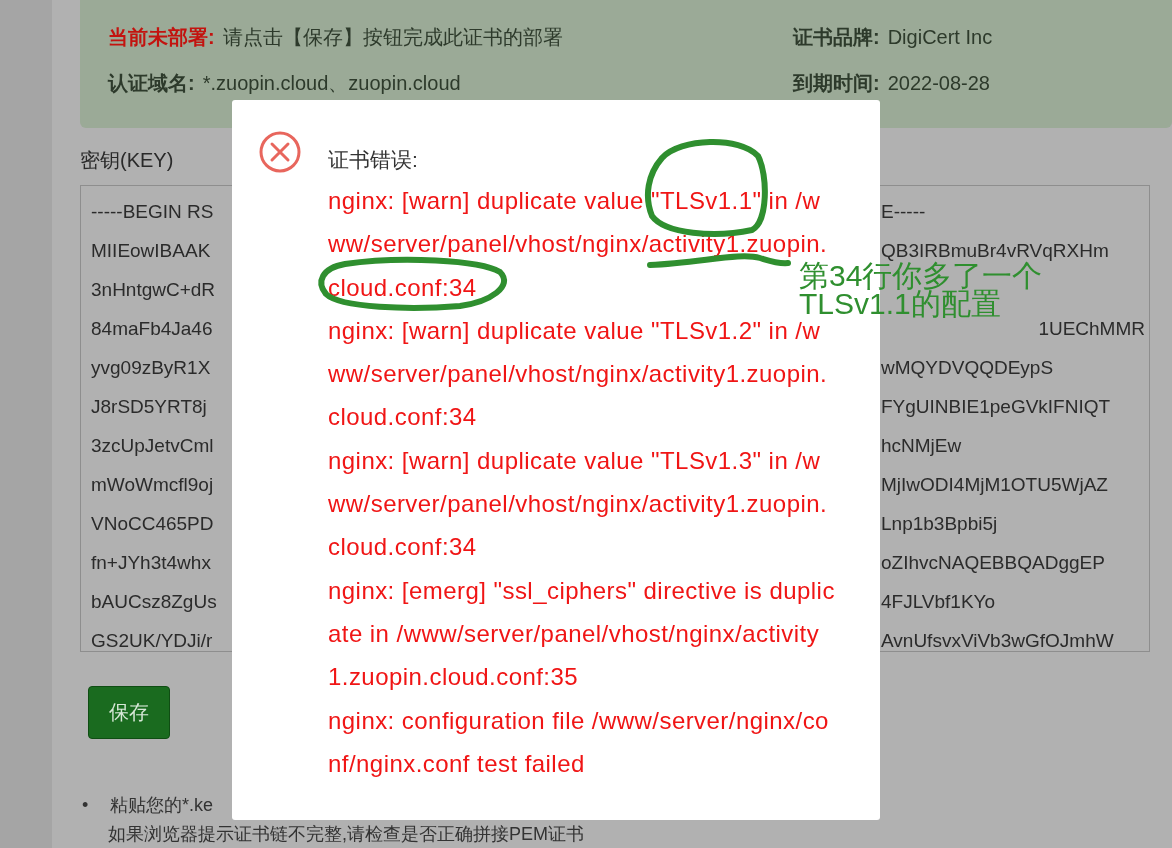  I want to click on key-label: 密钥(KEY), so click(127, 160).